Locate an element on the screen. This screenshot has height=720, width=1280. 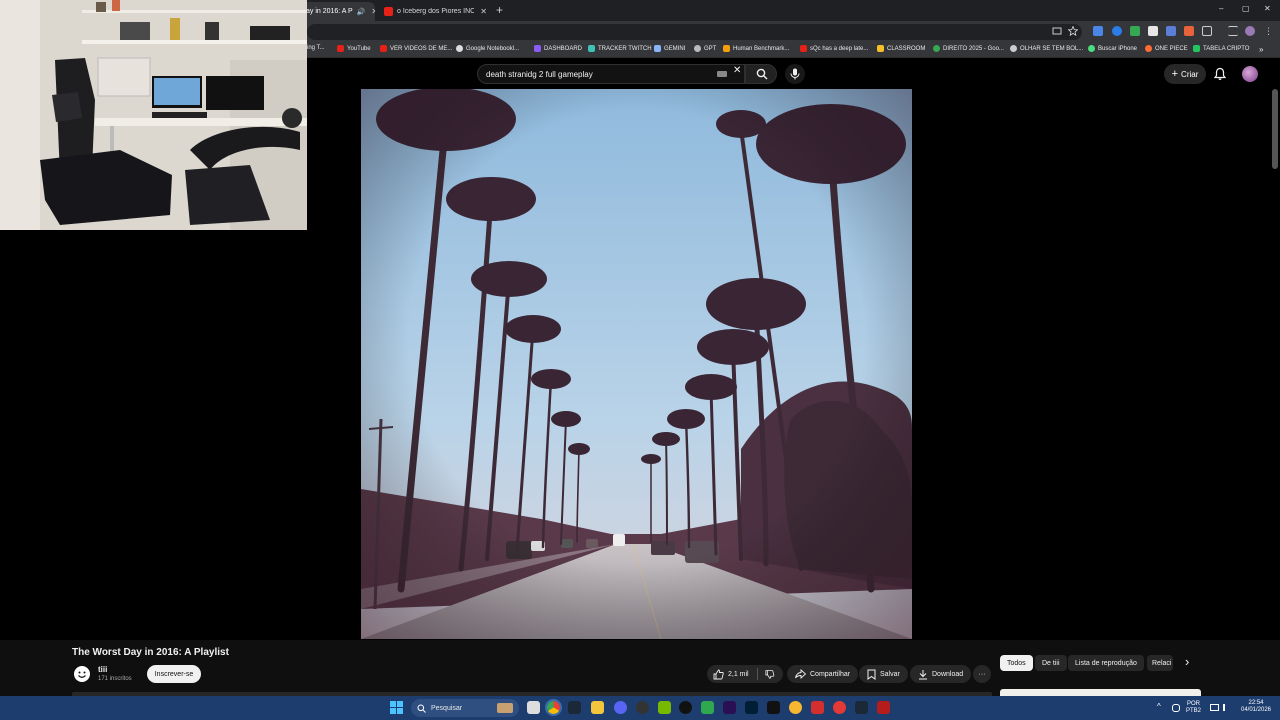
bookmark-item: TABELA CRIPTO is located at coordinates (1221, 48).